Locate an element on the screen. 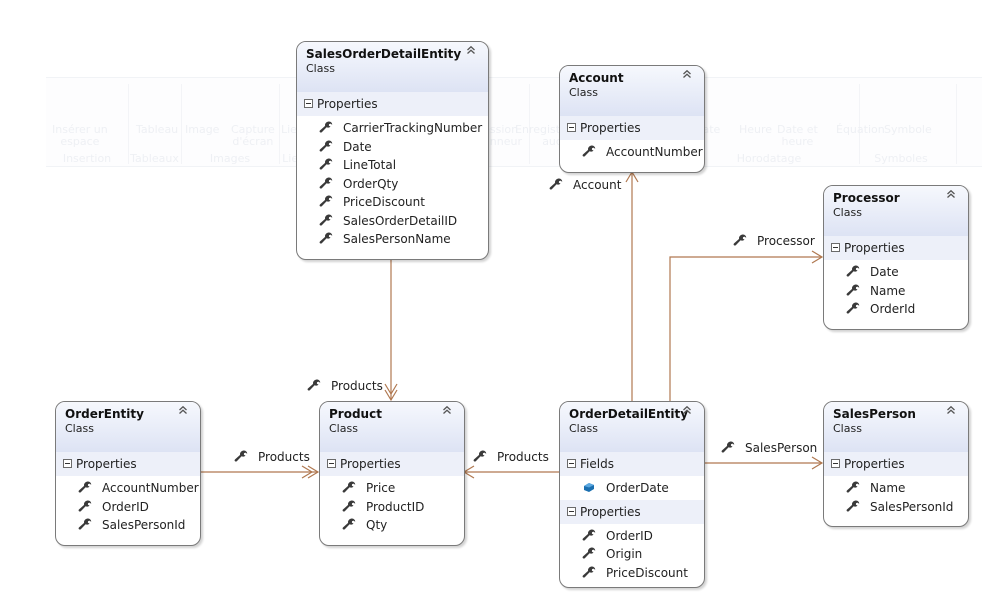 This screenshot has height=599, width=982. class-header: OrderDetailEntity Class is located at coordinates (632, 427).